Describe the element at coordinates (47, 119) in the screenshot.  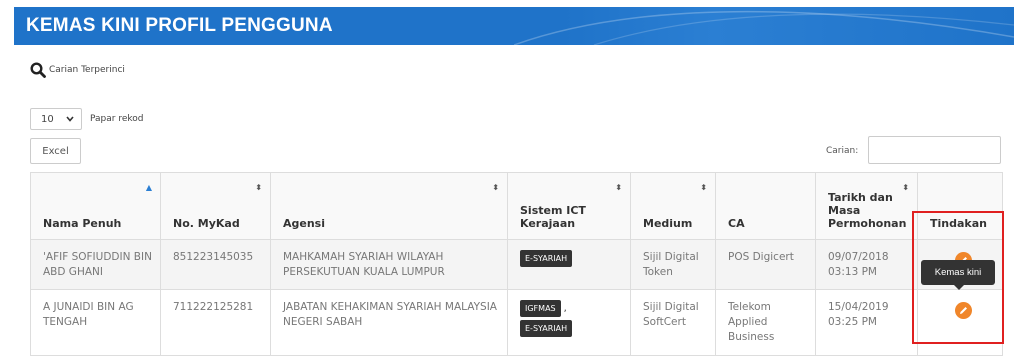
I see `page-length-value: 10` at that location.